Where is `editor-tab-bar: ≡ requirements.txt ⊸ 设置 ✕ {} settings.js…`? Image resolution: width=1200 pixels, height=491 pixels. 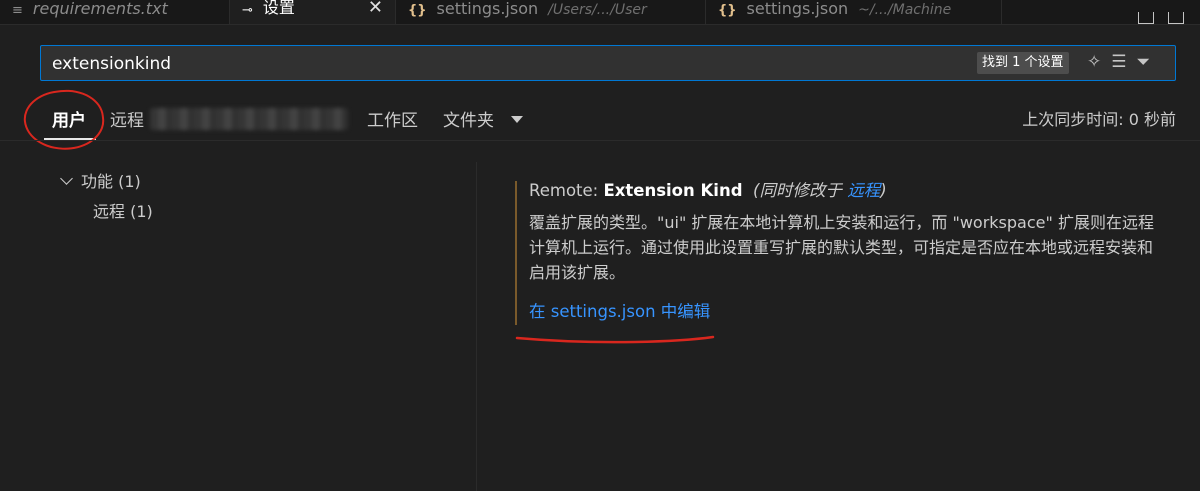 editor-tab-bar: ≡ requirements.txt ⊸ 设置 ✕ {} settings.js… is located at coordinates (600, 12).